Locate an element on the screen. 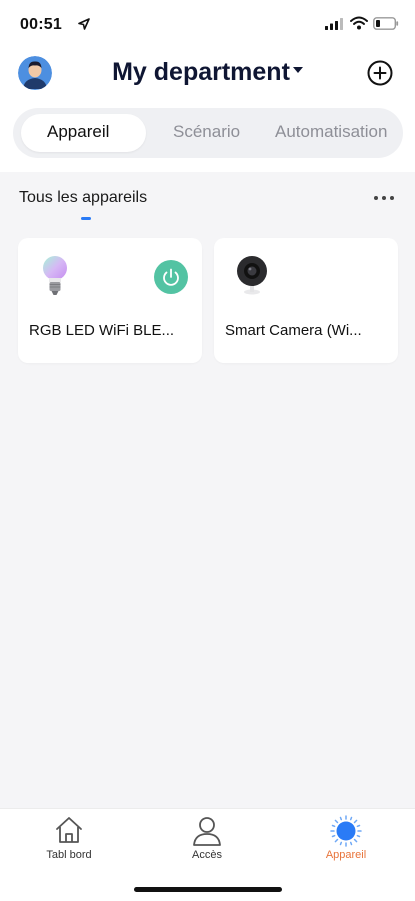 Image resolution: width=415 pixels, height=901 pixels. status-bar: 00:51 is located at coordinates (207, 25).